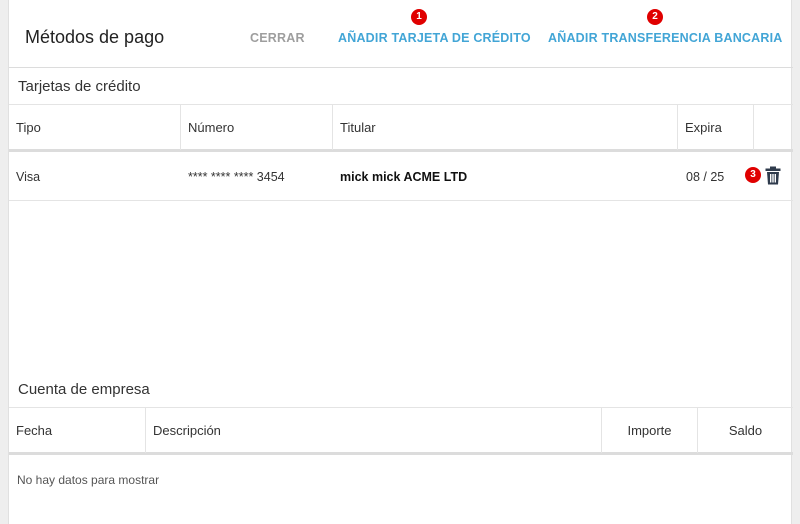 The height and width of the screenshot is (524, 800). Describe the element at coordinates (650, 430) in the screenshot. I see `column-header-importe: Importe` at that location.